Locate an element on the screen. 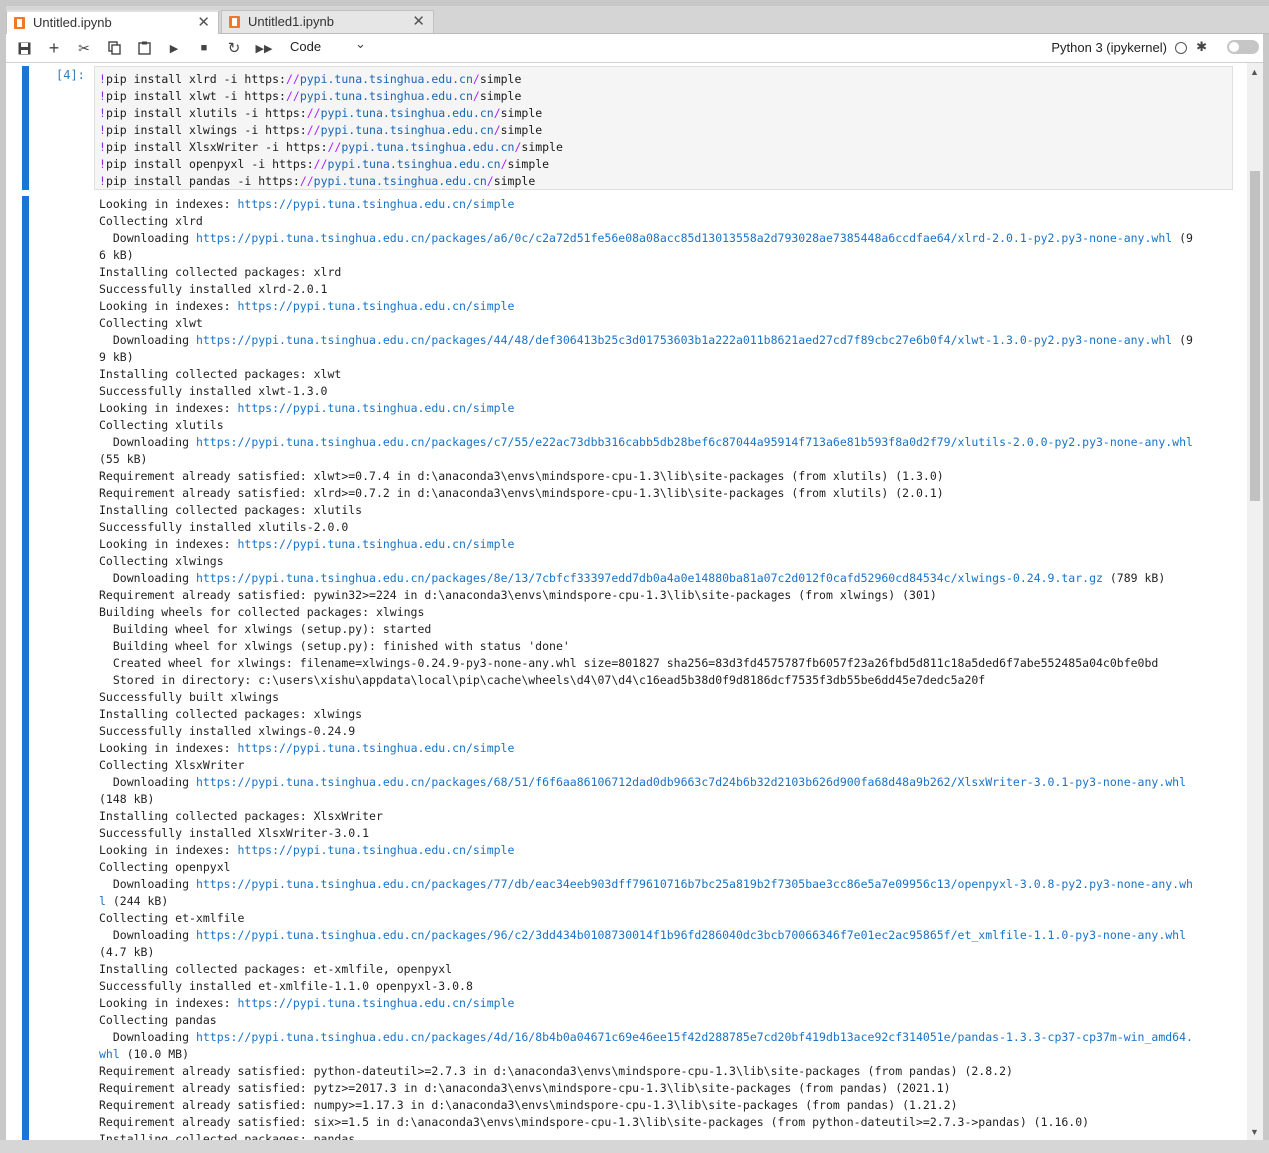 The height and width of the screenshot is (1153, 1269). code-token: / is located at coordinates (476, 96).